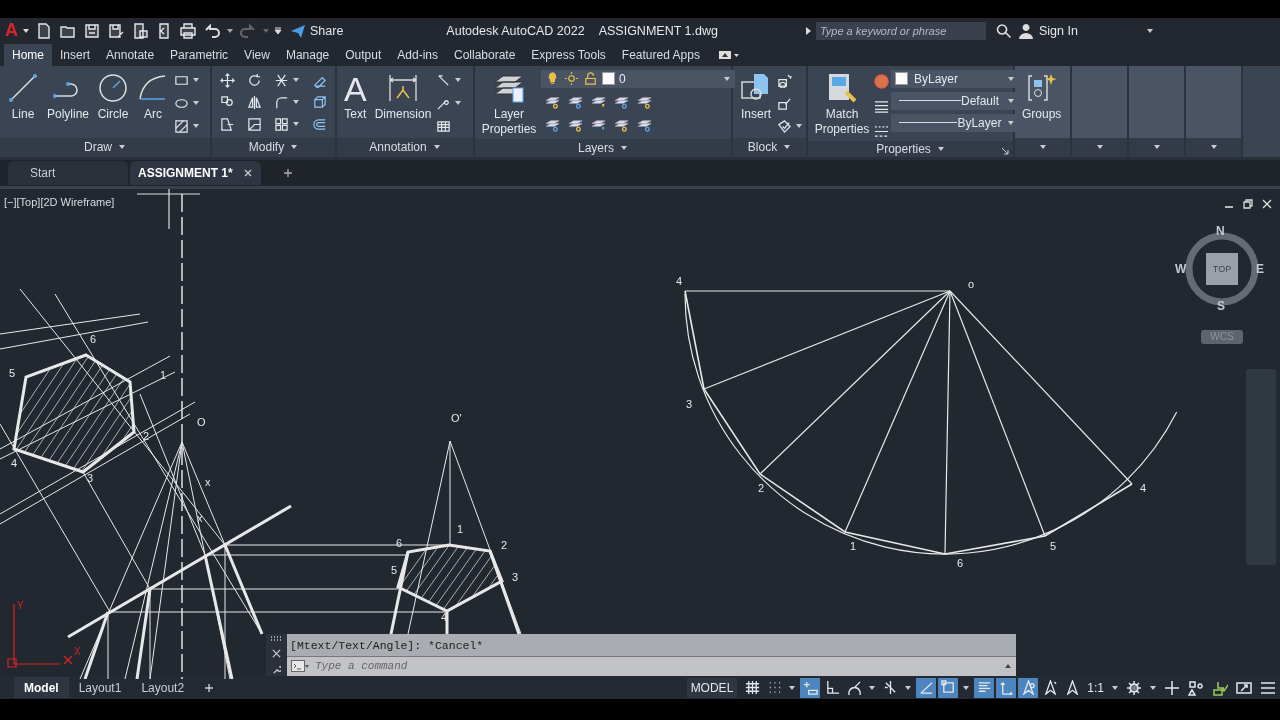 This screenshot has height=720, width=1280. Describe the element at coordinates (281, 102) in the screenshot. I see `fillet-icon` at that location.